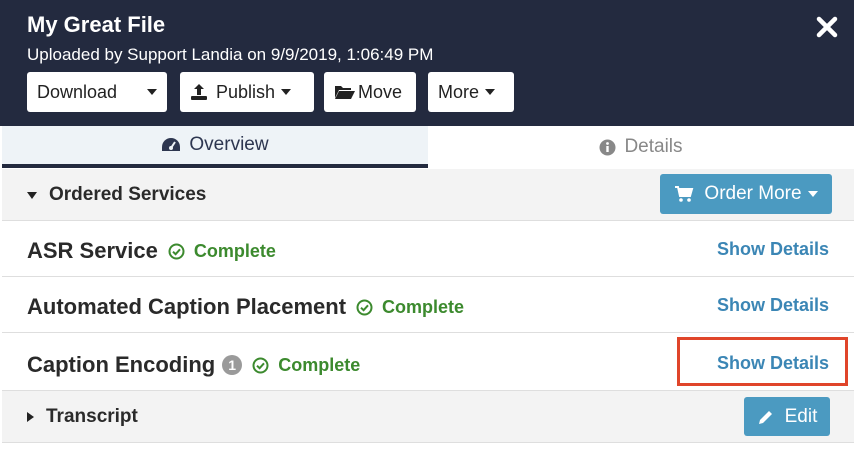 This screenshot has width=854, height=452. What do you see at coordinates (92, 250) in the screenshot?
I see `service-name: ASR Service` at bounding box center [92, 250].